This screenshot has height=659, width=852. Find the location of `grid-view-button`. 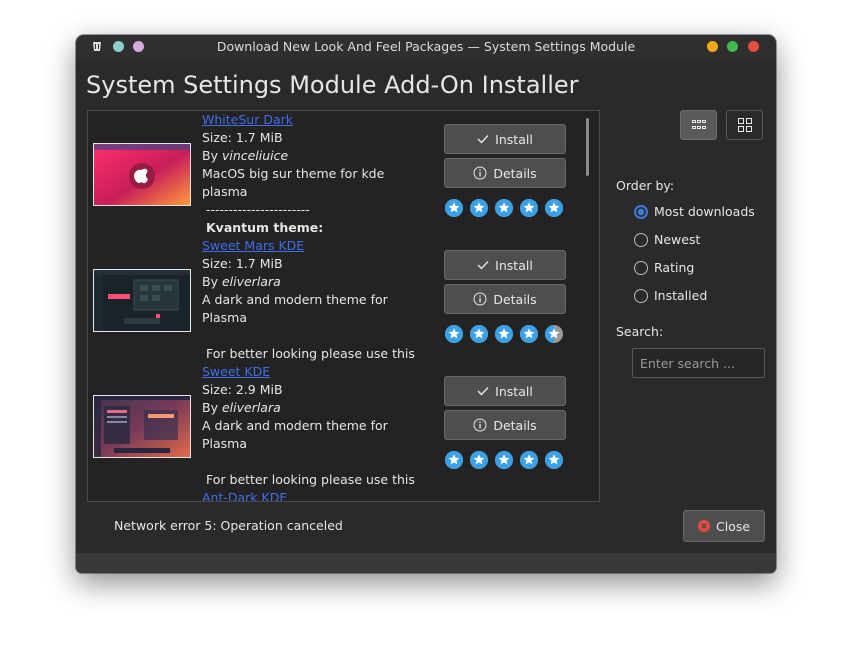

grid-view-button is located at coordinates (744, 125).